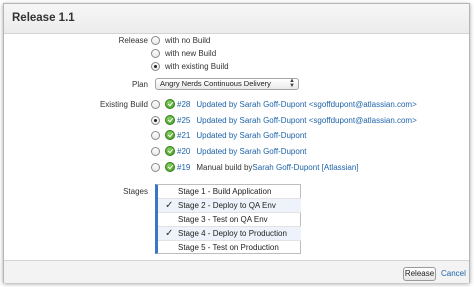 The image size is (474, 287). What do you see at coordinates (183, 120) in the screenshot?
I see `build-number-link: #25` at bounding box center [183, 120].